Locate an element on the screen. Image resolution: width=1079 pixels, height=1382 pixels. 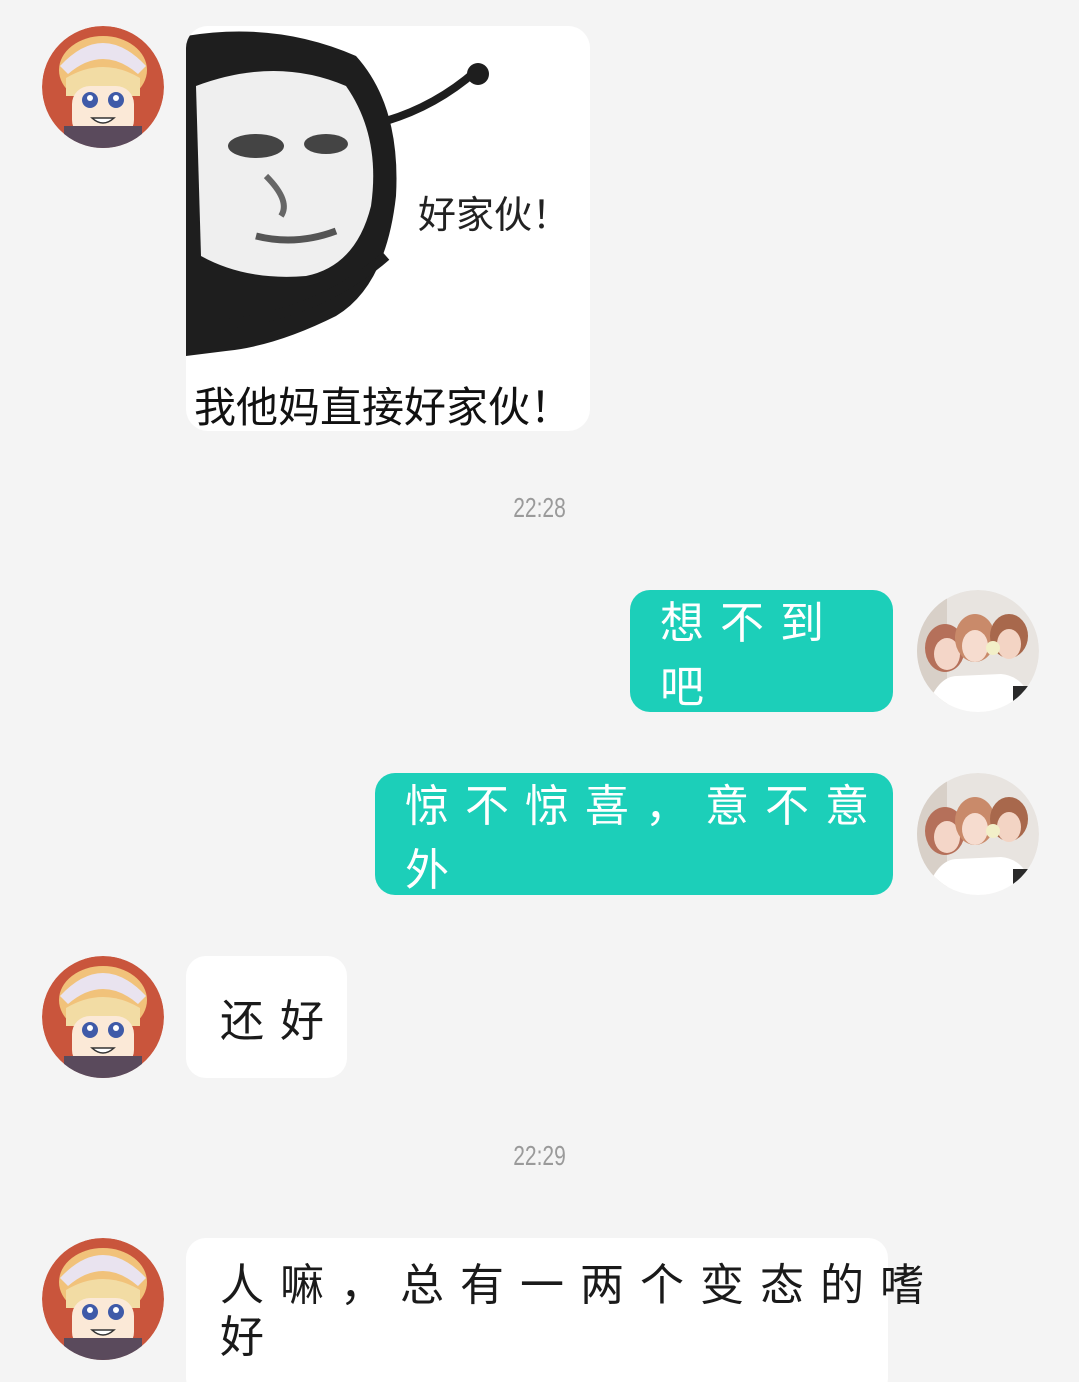
message-bubble-incoming: 人嘛，总有一两个变态的嗜 好 is located at coordinates (555, 1310).